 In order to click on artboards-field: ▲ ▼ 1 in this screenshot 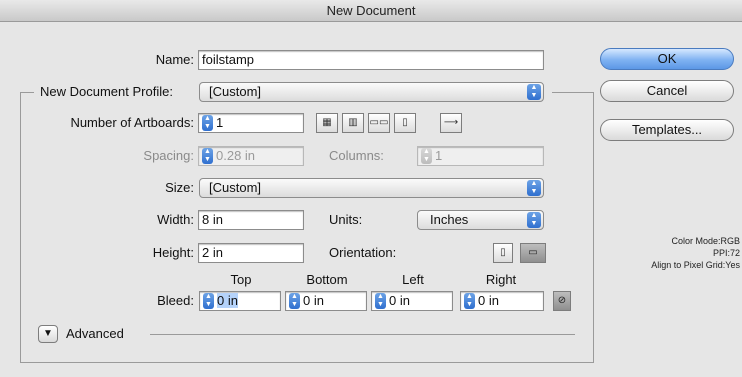, I will do `click(251, 123)`.